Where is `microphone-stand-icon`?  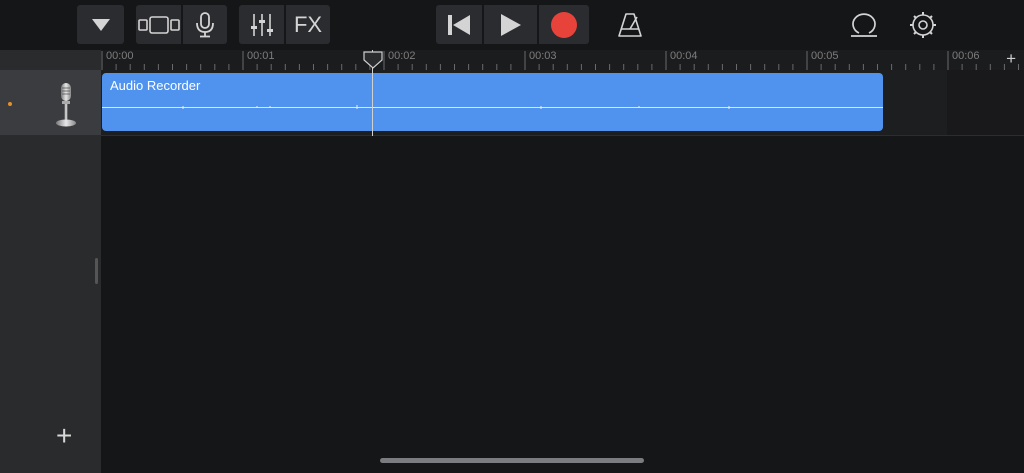
microphone-stand-icon is located at coordinates (66, 105).